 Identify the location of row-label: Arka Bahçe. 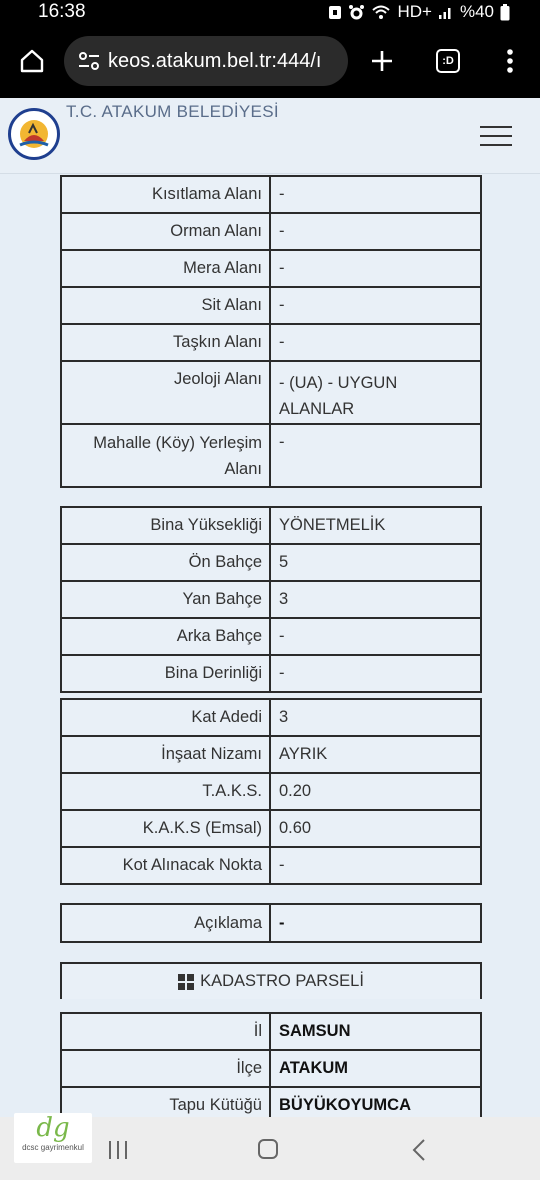
(165, 636).